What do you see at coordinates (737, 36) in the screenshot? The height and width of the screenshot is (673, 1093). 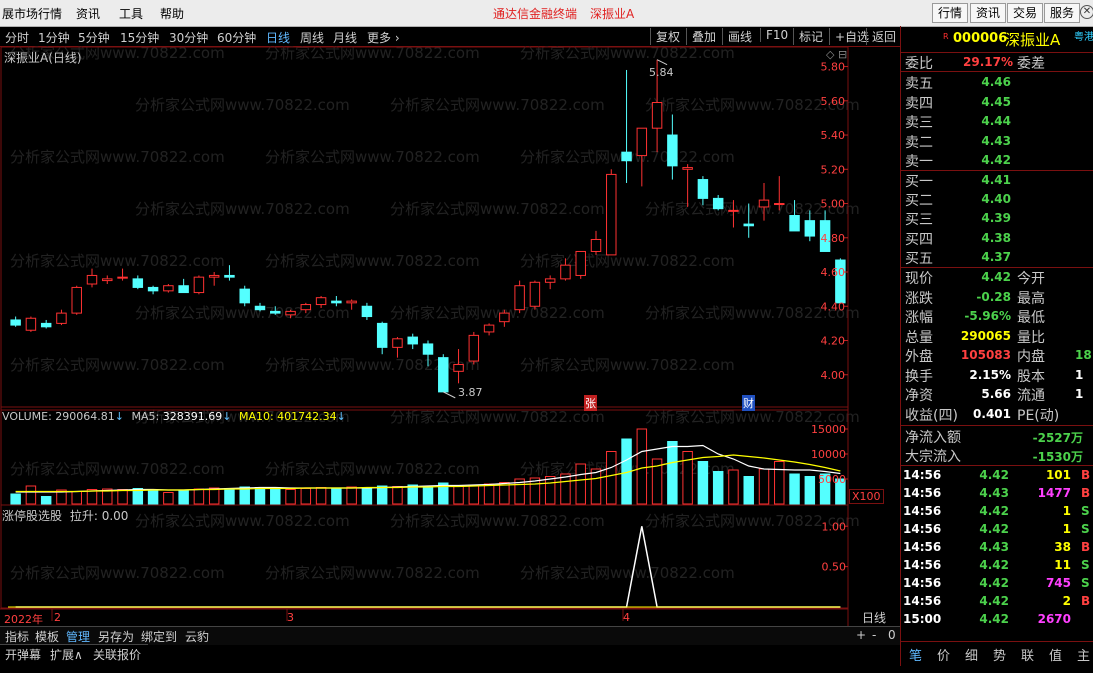 I see `draw-button: 画线` at bounding box center [737, 36].